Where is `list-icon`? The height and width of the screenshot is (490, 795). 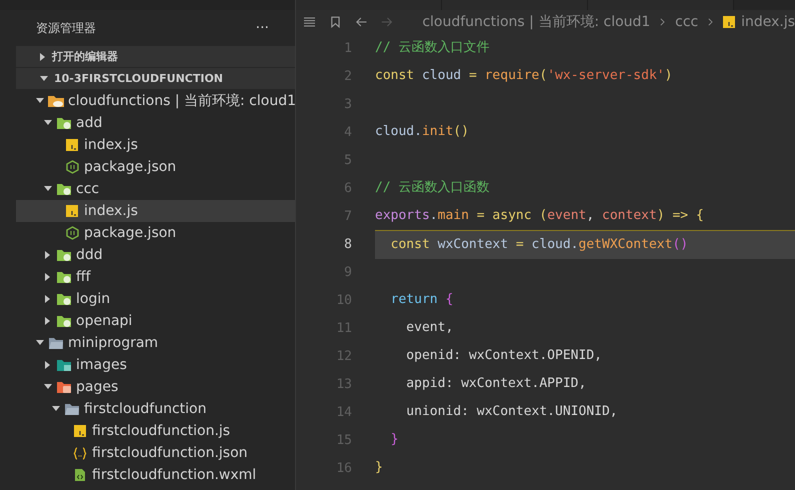 list-icon is located at coordinates (310, 22).